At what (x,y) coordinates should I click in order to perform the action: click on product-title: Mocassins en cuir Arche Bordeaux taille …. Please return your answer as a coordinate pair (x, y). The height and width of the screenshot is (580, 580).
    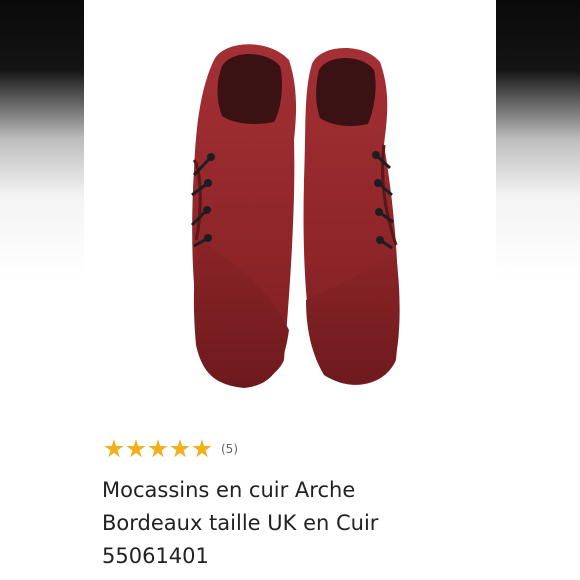
    Looking at the image, I should click on (292, 523).